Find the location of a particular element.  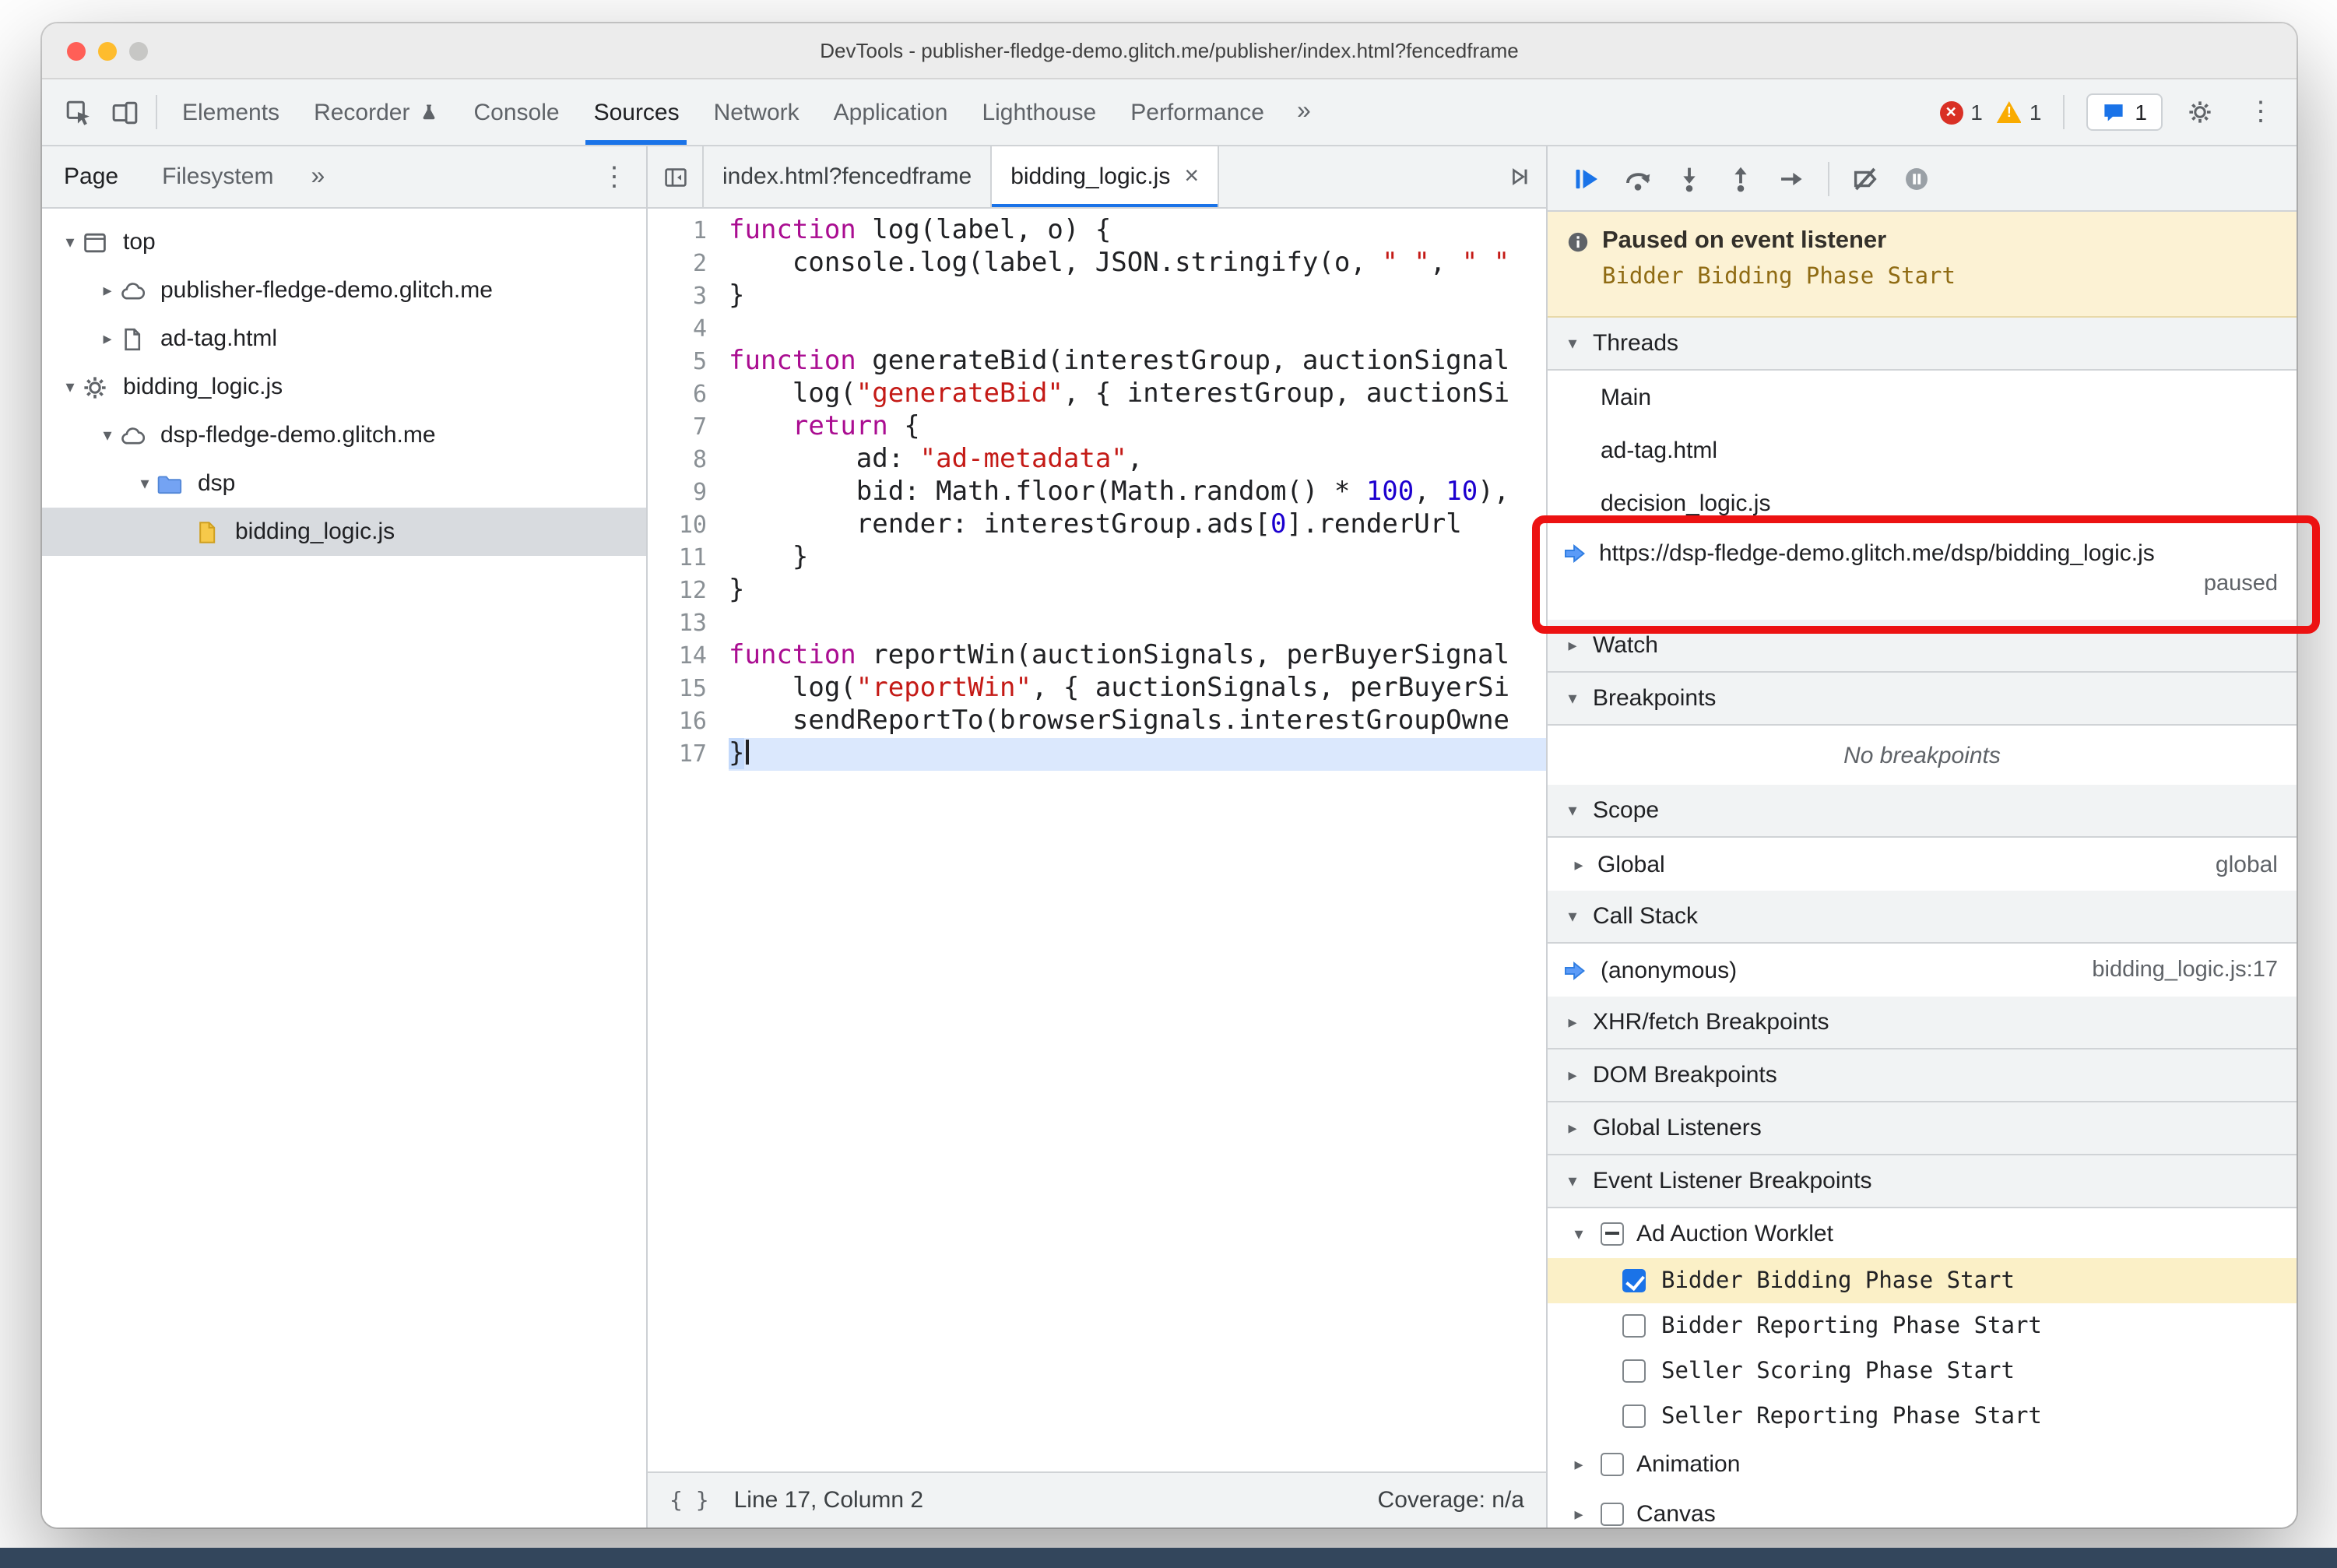

toolbar-separator is located at coordinates (157, 112).